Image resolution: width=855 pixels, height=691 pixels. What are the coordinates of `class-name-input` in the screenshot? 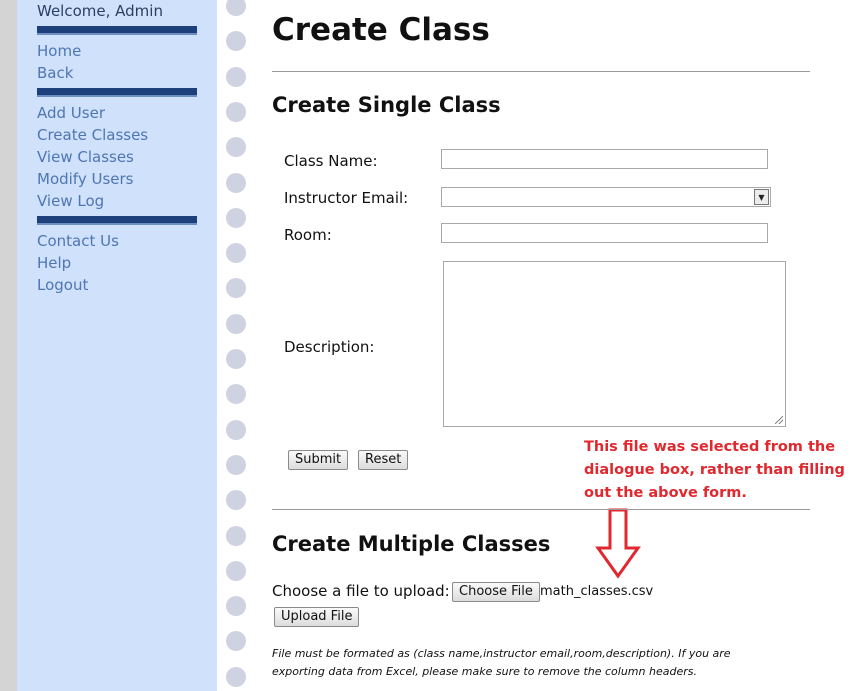 It's located at (604, 159).